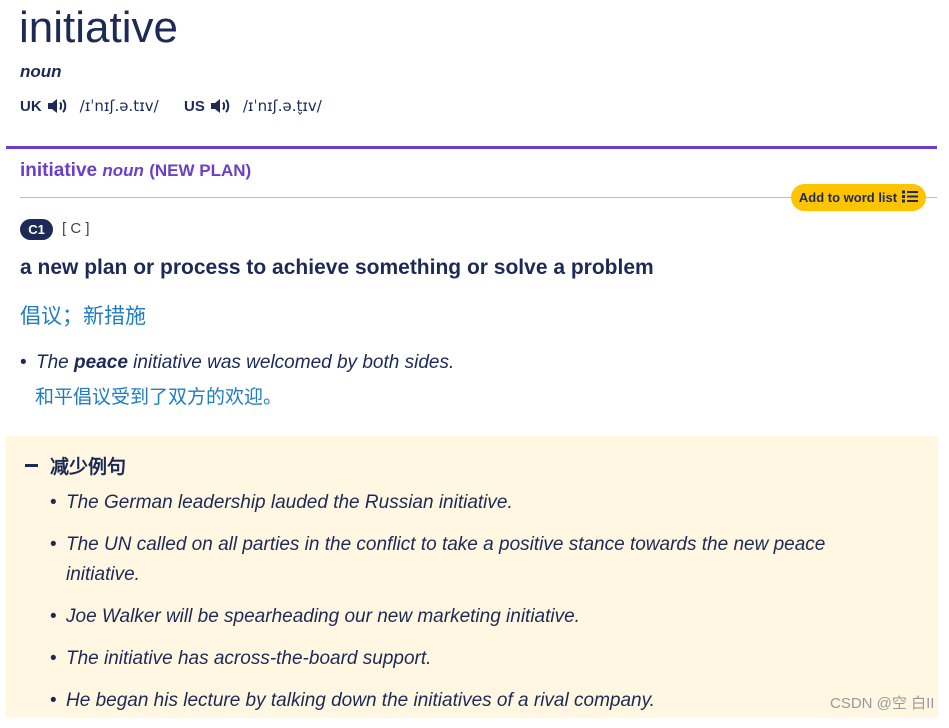  I want to click on collapse-examples-toggle: 减少例句, so click(75, 465).